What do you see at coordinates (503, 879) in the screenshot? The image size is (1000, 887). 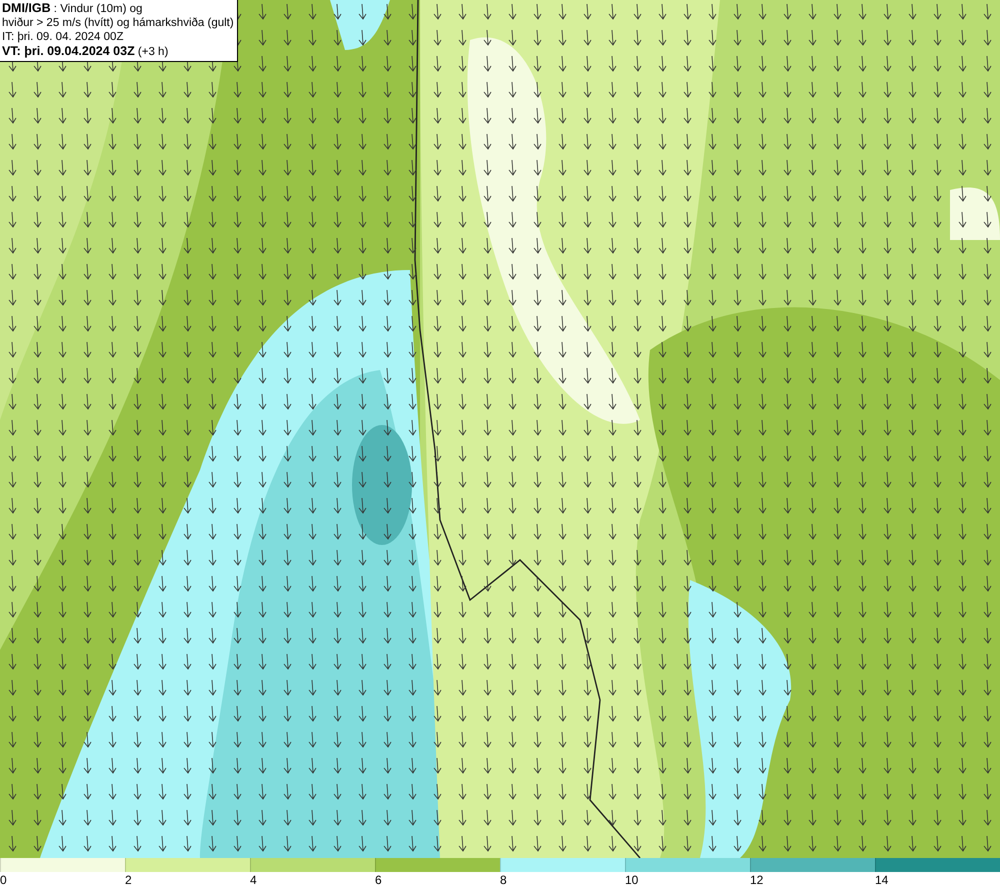 I see `legend-label: 8` at bounding box center [503, 879].